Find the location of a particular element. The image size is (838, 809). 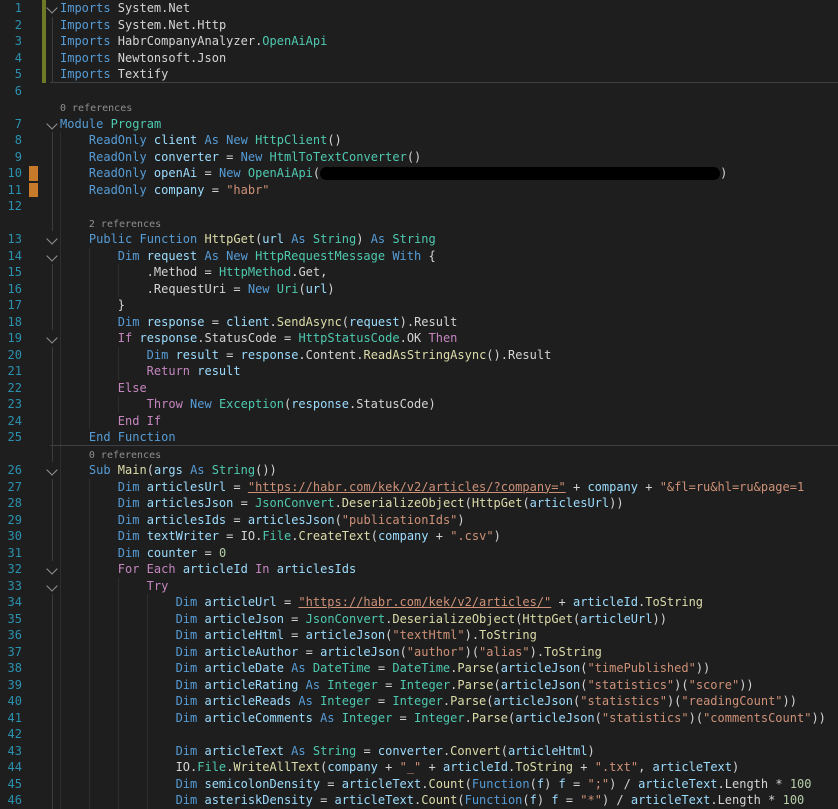

line-number: 14 is located at coordinates (11, 256).